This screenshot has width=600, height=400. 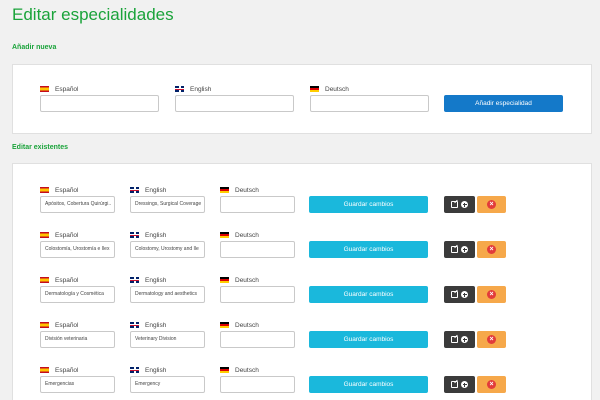 I want to click on add-de-input, so click(x=369, y=103).